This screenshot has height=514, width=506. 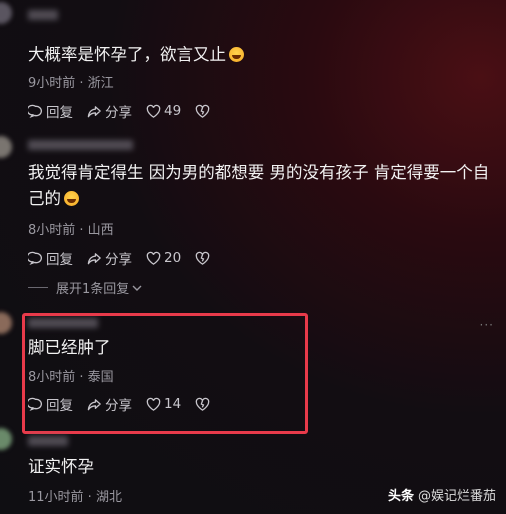 I want to click on comment-text-content: 证实怀孕, so click(x=61, y=466).